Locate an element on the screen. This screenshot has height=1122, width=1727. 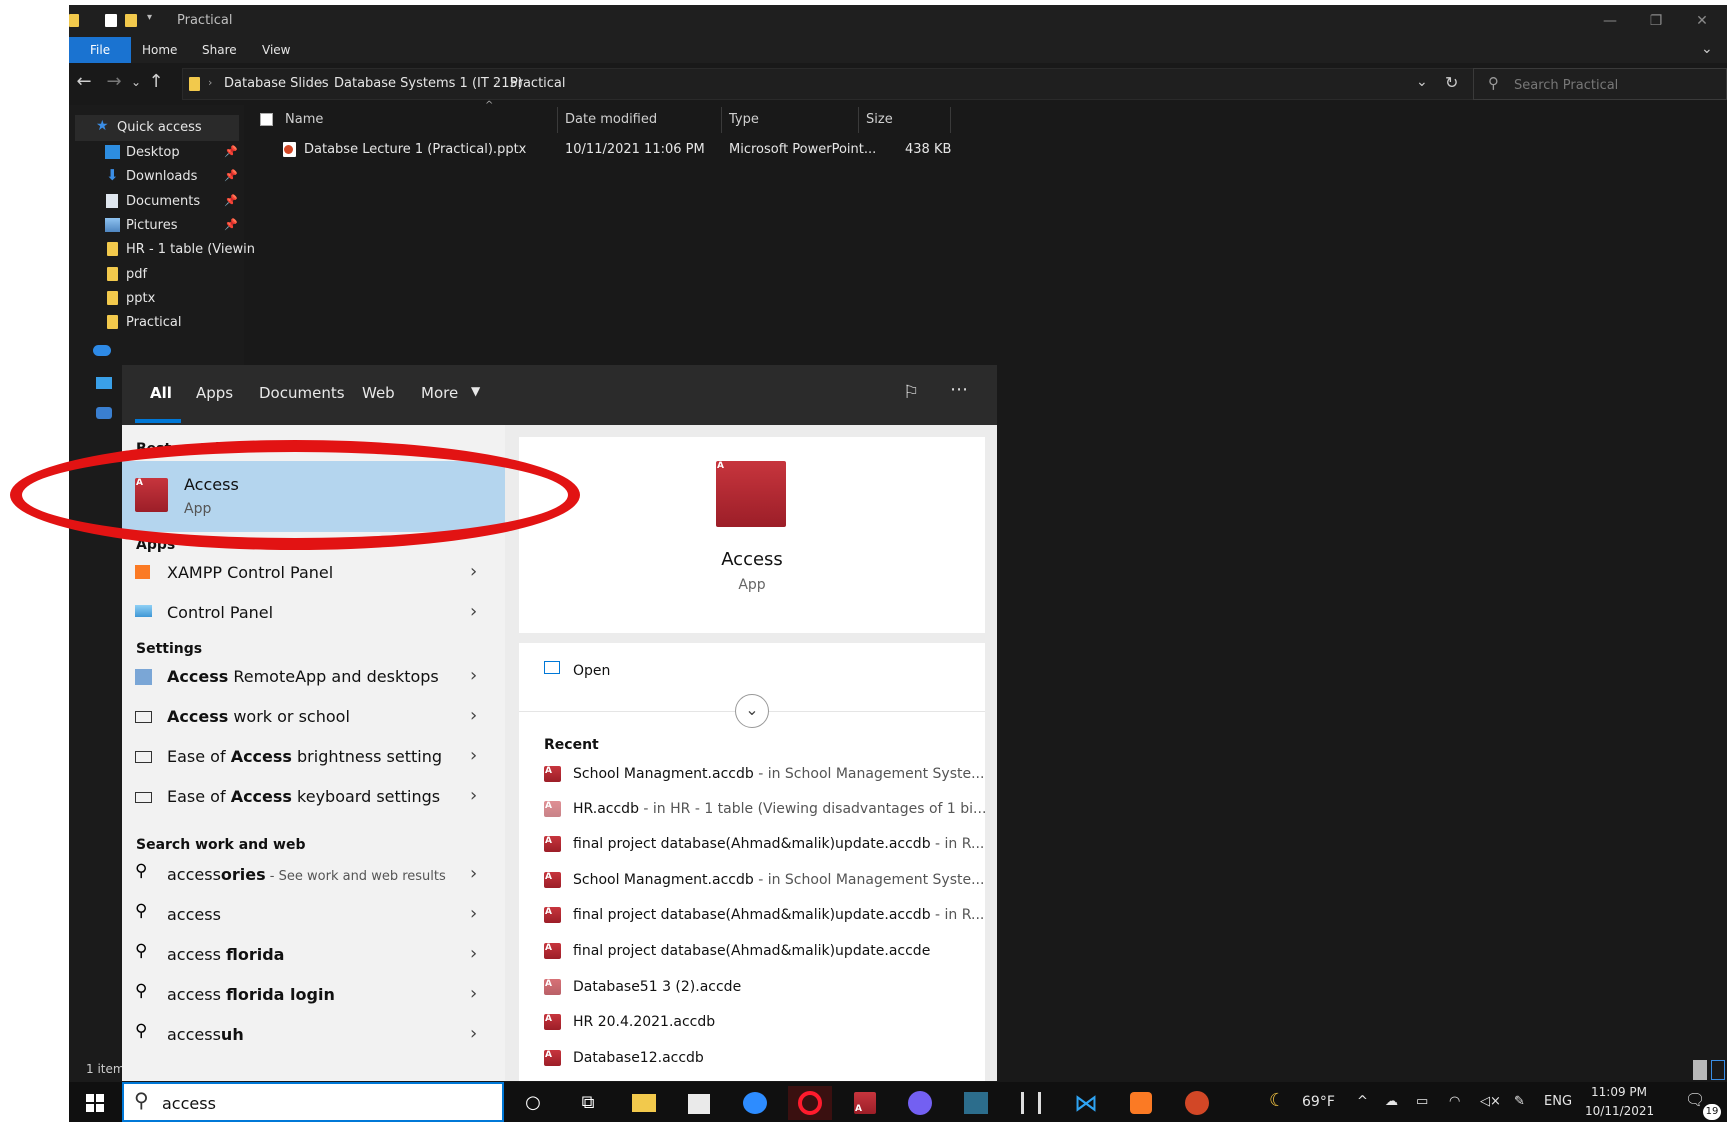
clock-time: 11:09 PM is located at coordinates (1619, 1092).